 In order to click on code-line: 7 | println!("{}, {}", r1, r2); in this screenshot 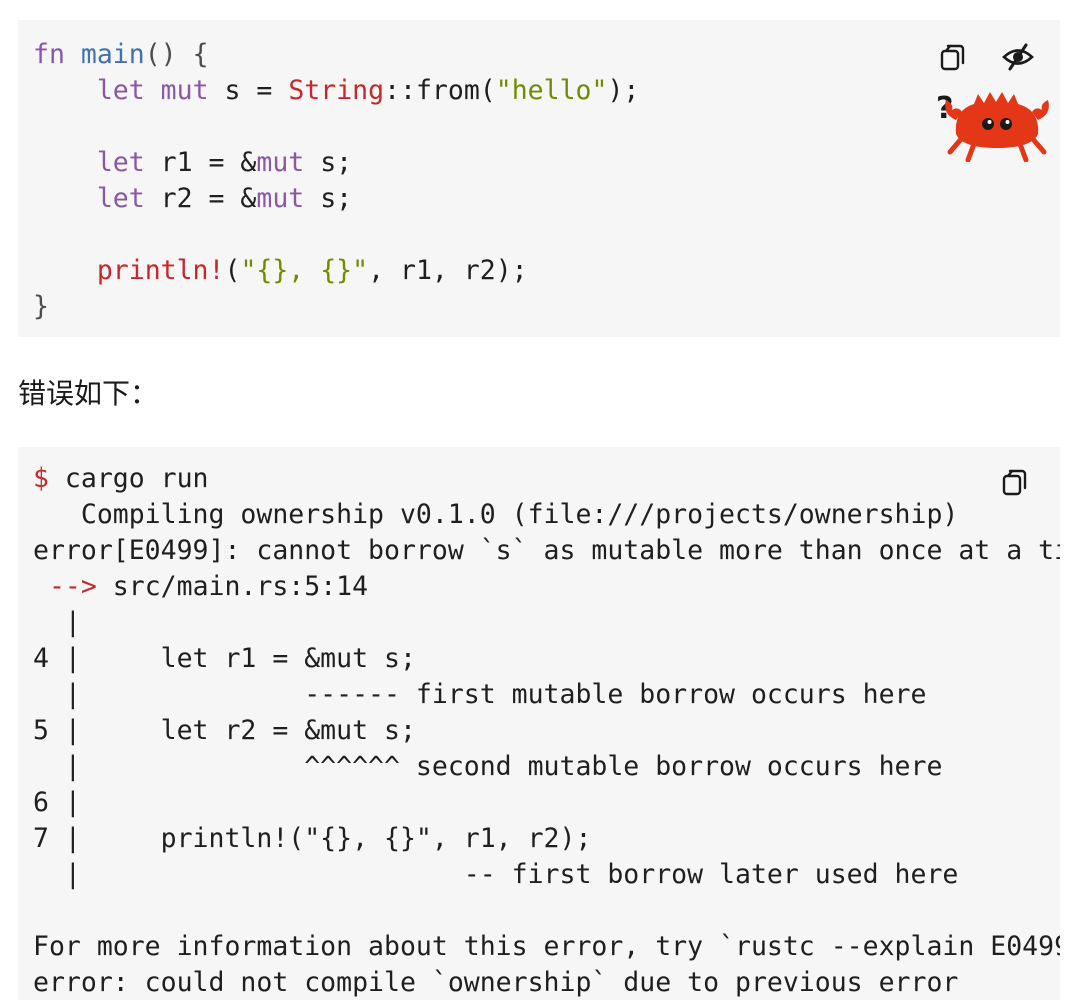, I will do `click(312, 838)`.